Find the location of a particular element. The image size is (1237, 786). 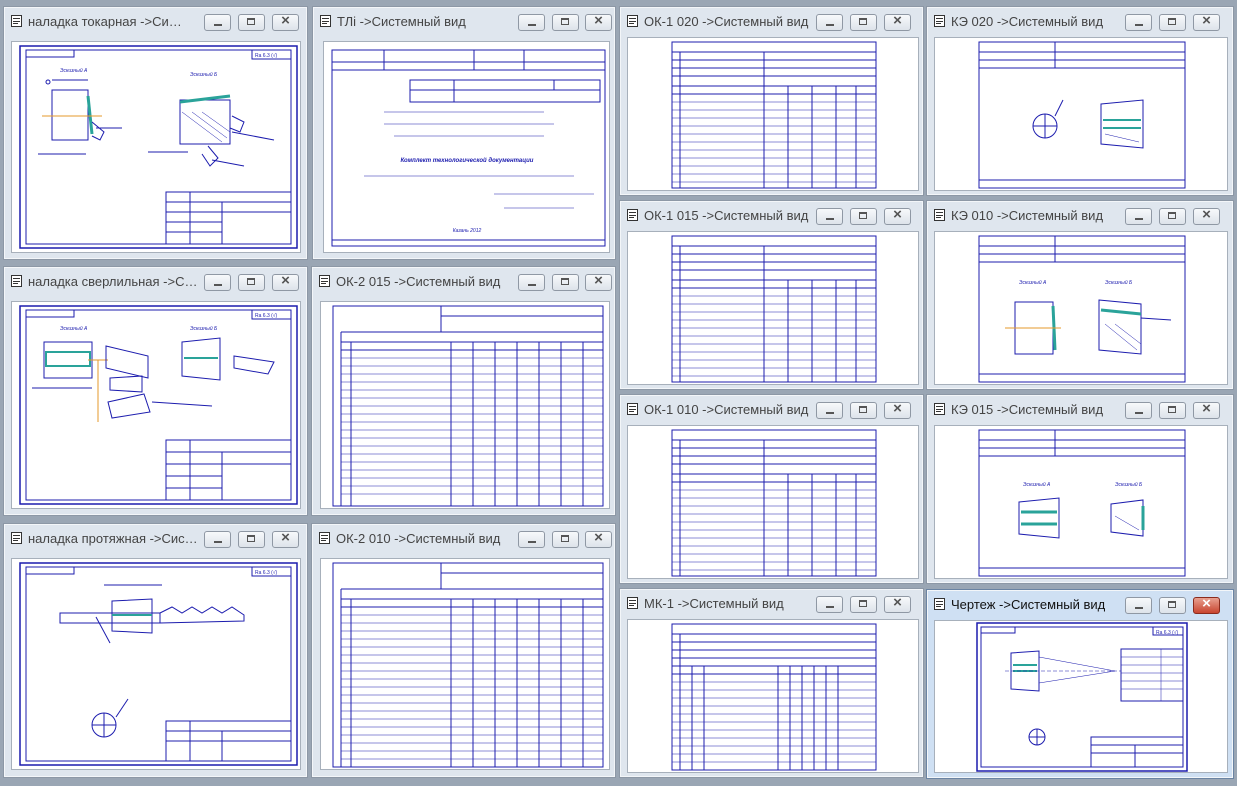

window-ok1-020: ОК-1 020 ->Системный вид is located at coordinates (771, 101).